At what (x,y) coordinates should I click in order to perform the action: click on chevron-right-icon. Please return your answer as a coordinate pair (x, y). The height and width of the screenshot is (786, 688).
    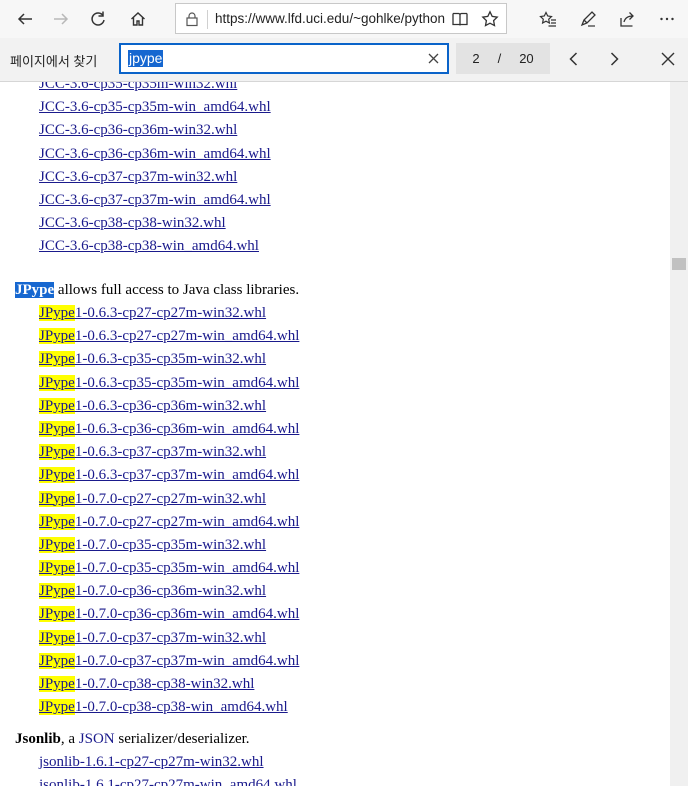
    Looking at the image, I should click on (614, 59).